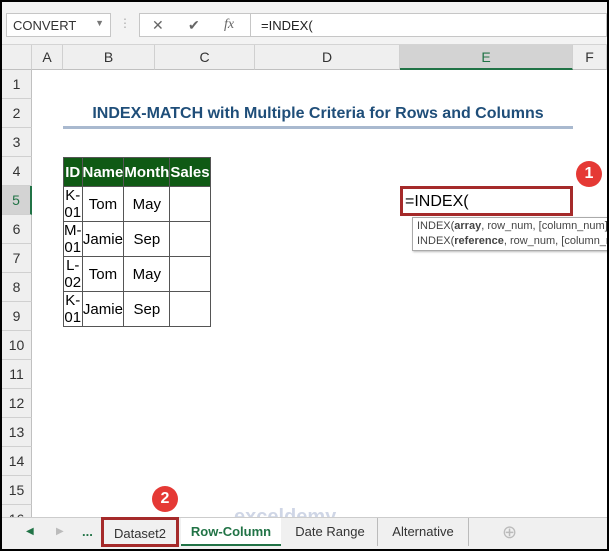 This screenshot has width=609, height=551. What do you see at coordinates (73, 172) in the screenshot?
I see `header-id: ID` at bounding box center [73, 172].